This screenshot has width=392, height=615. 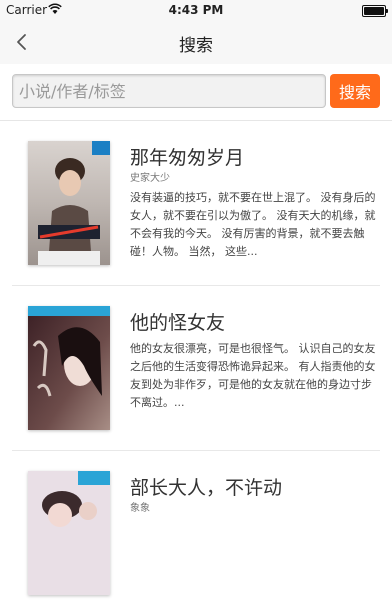 What do you see at coordinates (150, 178) in the screenshot?
I see `book-author: 史家大少` at bounding box center [150, 178].